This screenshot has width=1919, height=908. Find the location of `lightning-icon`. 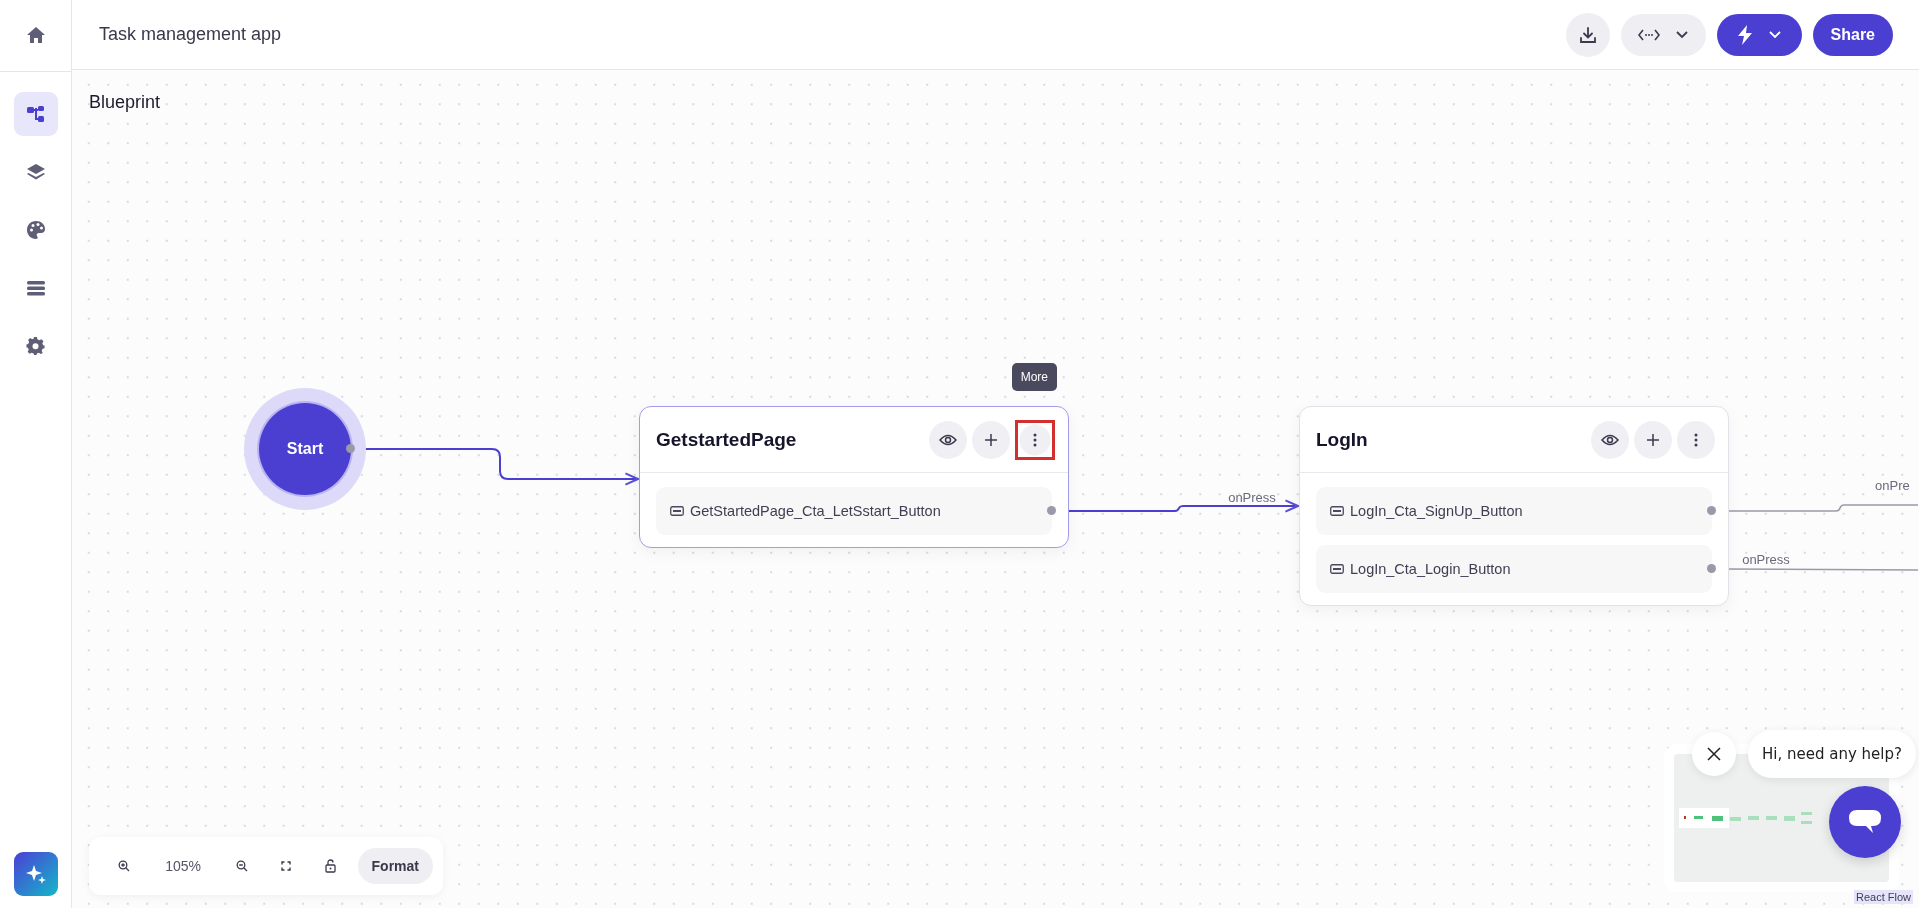

lightning-icon is located at coordinates (1745, 34).